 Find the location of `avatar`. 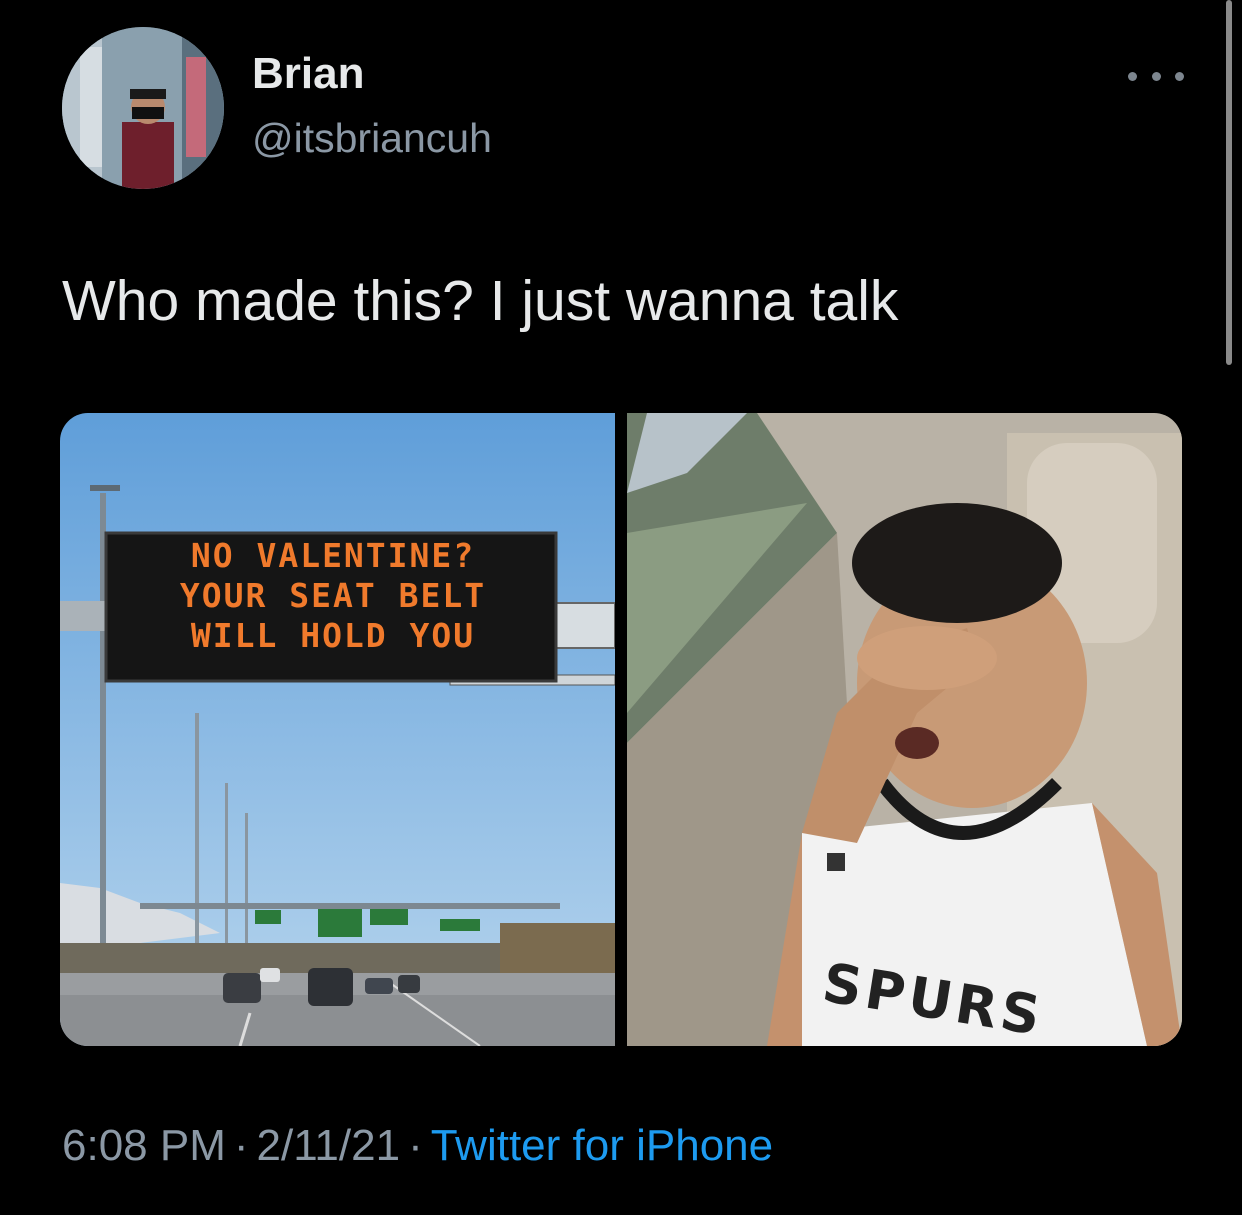

avatar is located at coordinates (143, 108).